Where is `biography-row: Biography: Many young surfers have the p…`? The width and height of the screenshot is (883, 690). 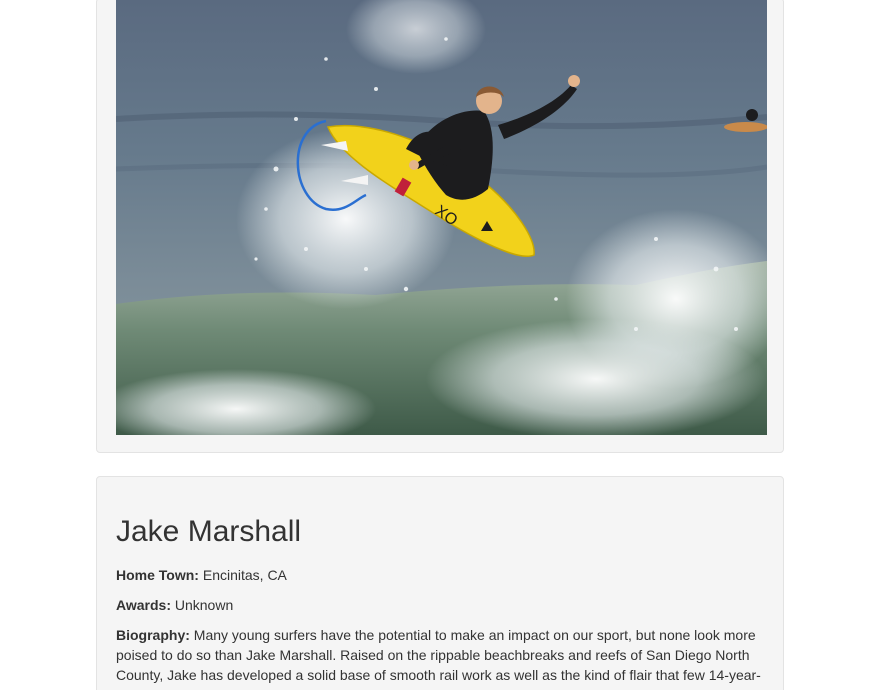
biography-row: Biography: Many young surfers have the p… is located at coordinates (440, 657).